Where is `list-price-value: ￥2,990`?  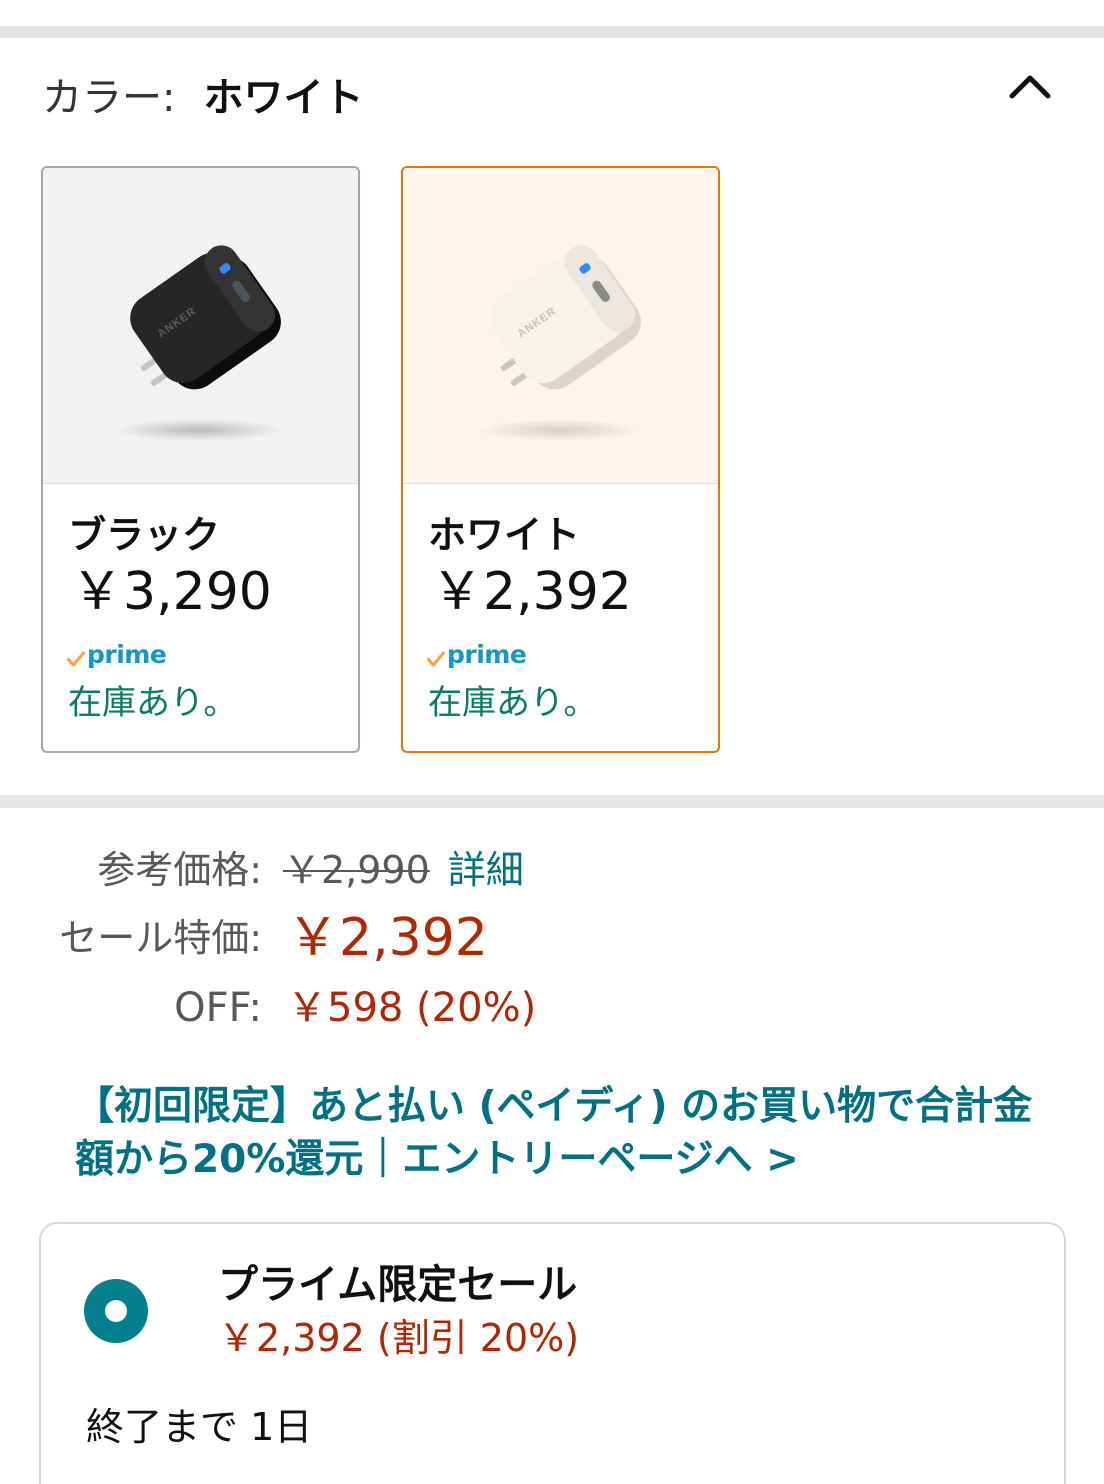
list-price-value: ￥2,990 is located at coordinates (356, 870).